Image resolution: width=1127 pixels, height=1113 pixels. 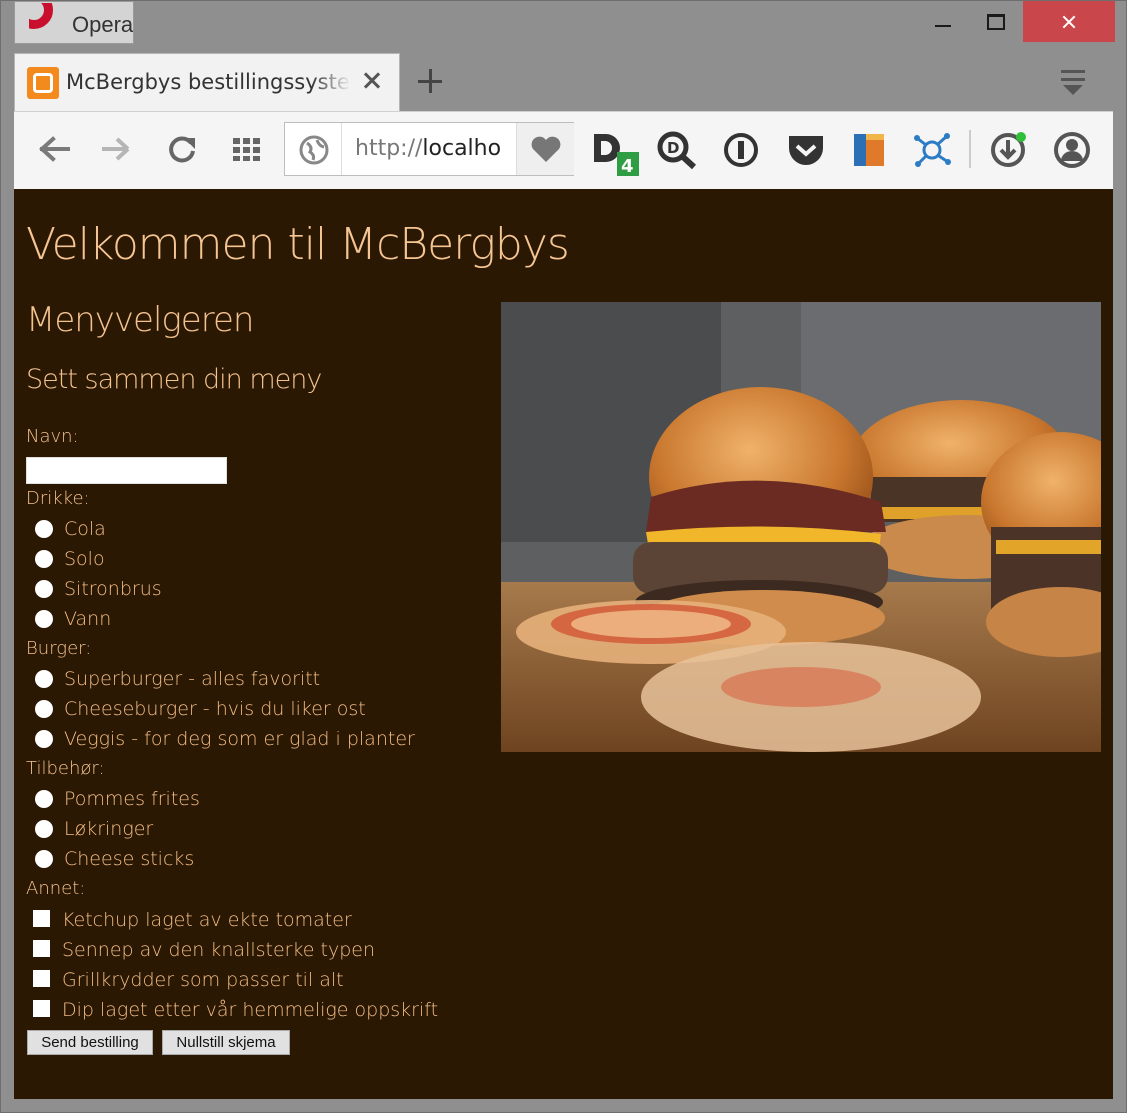 I want to click on reset-form-button: Nullstill skjema, so click(x=226, y=1042).